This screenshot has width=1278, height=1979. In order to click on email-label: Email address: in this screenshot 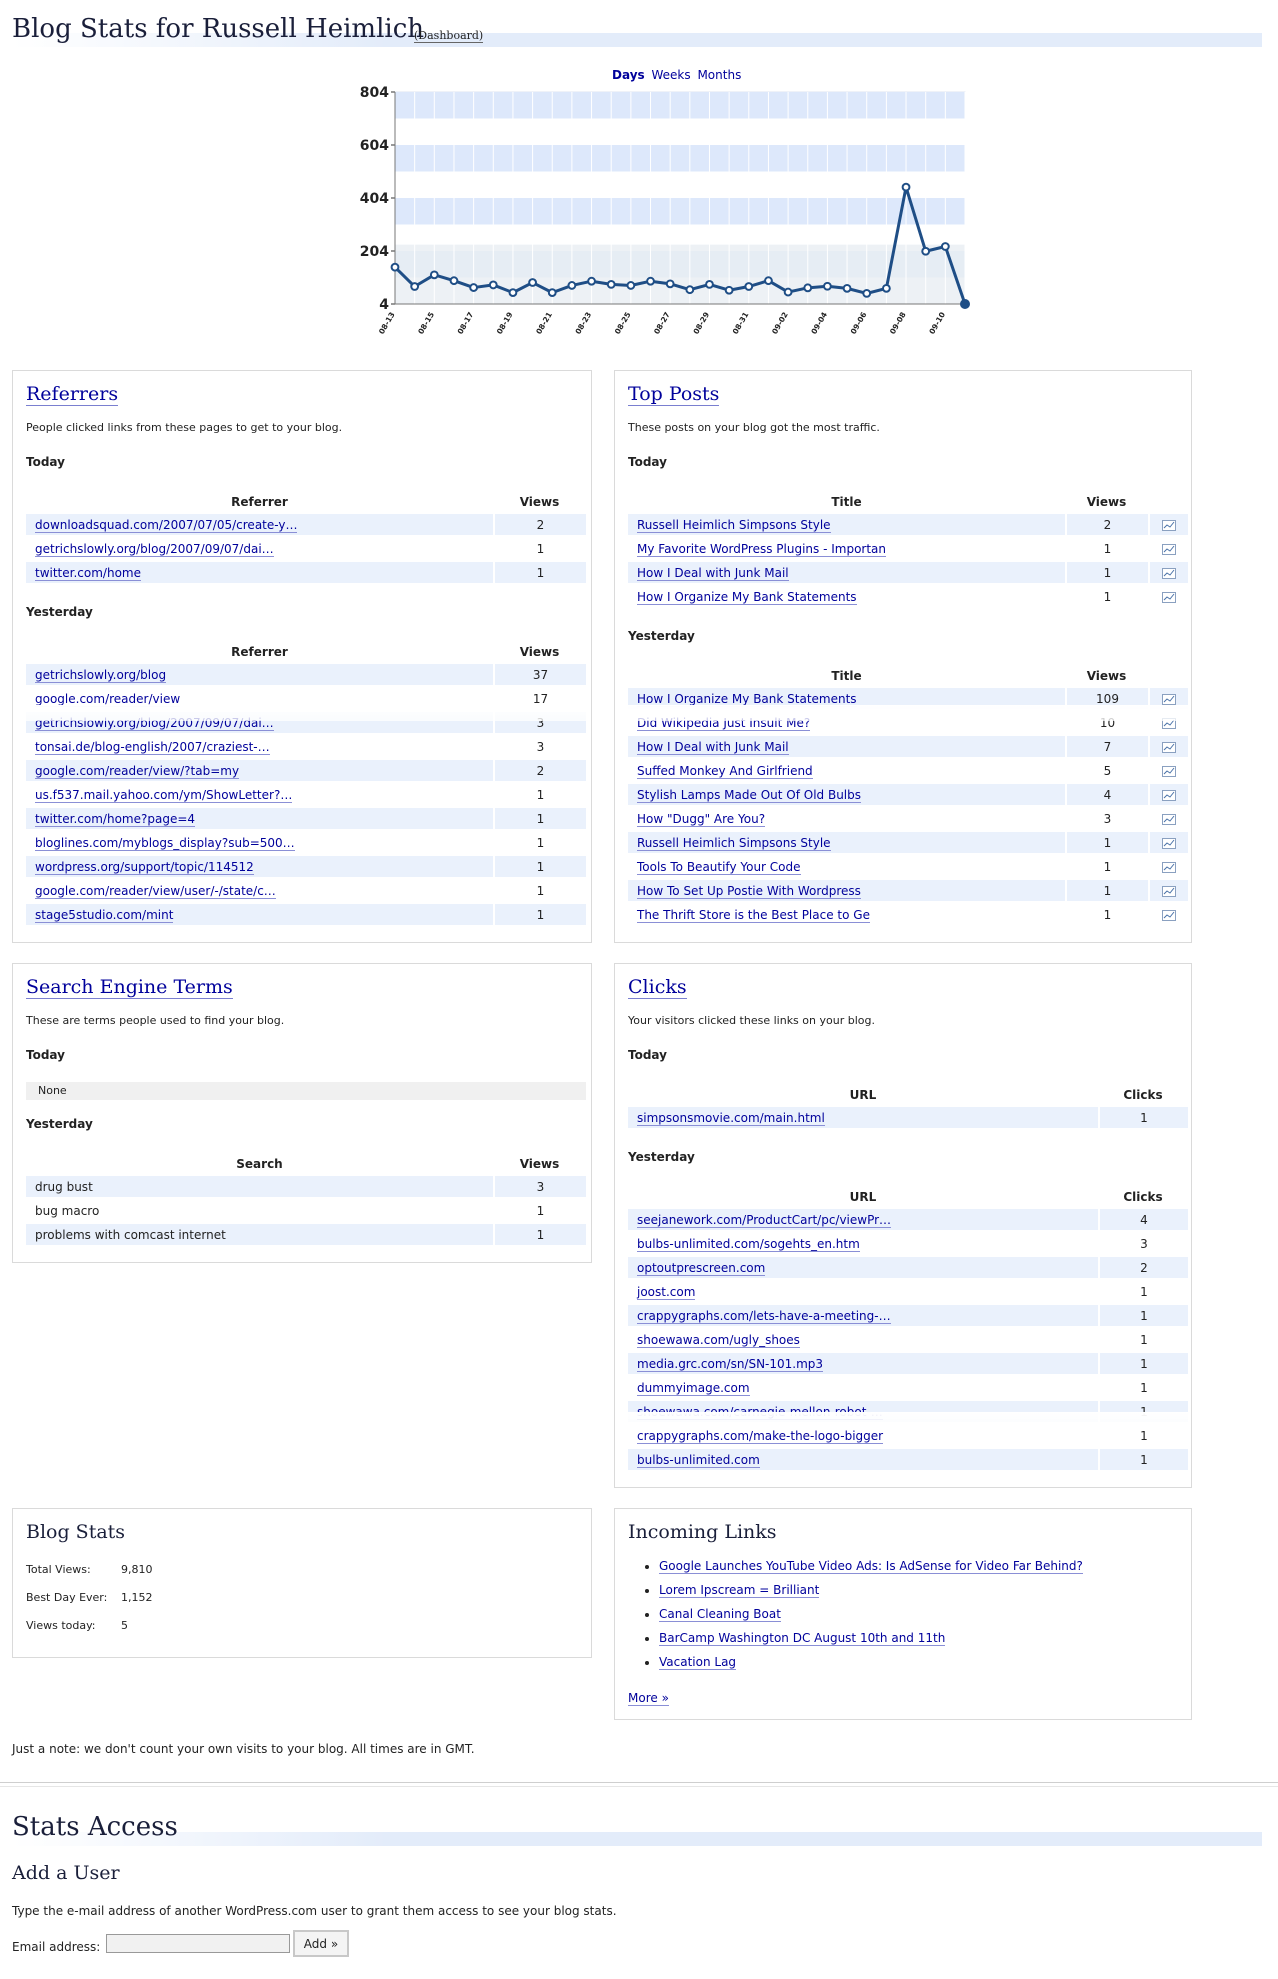, I will do `click(56, 1947)`.